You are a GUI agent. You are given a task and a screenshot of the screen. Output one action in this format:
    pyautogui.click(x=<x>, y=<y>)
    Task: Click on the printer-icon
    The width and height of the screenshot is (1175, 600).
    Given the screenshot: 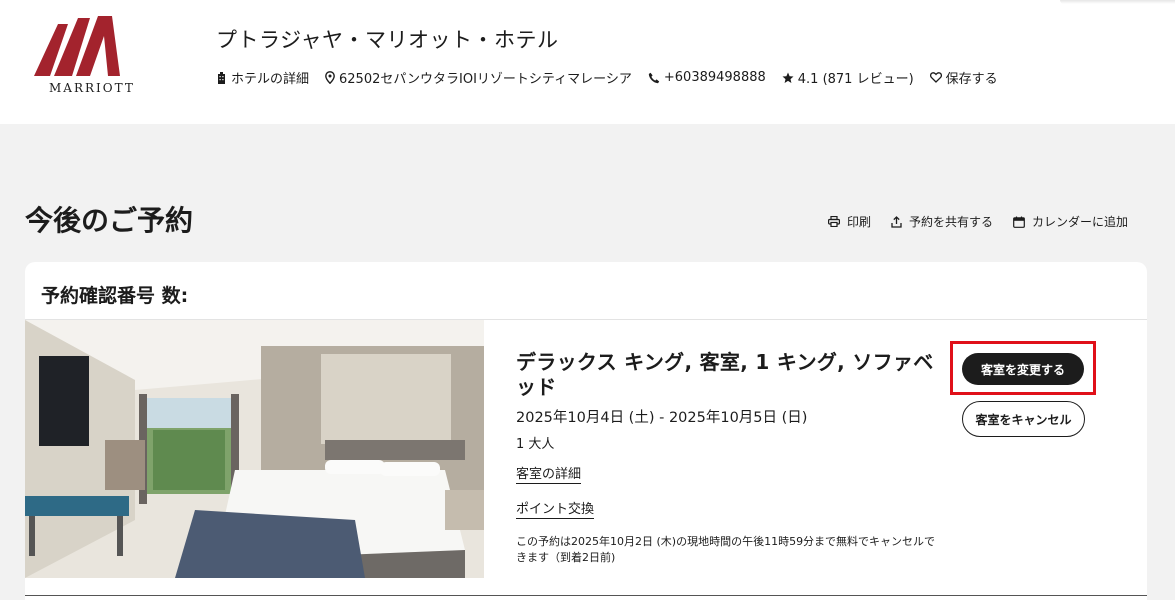 What is the action you would take?
    pyautogui.click(x=833, y=221)
    